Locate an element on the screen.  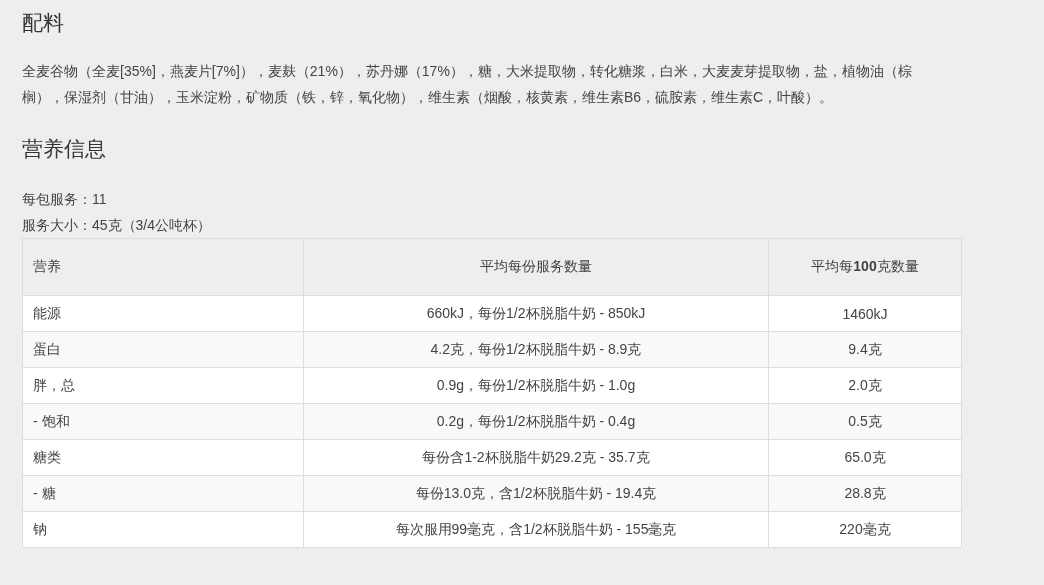
column-header: 营养 is located at coordinates (163, 267).